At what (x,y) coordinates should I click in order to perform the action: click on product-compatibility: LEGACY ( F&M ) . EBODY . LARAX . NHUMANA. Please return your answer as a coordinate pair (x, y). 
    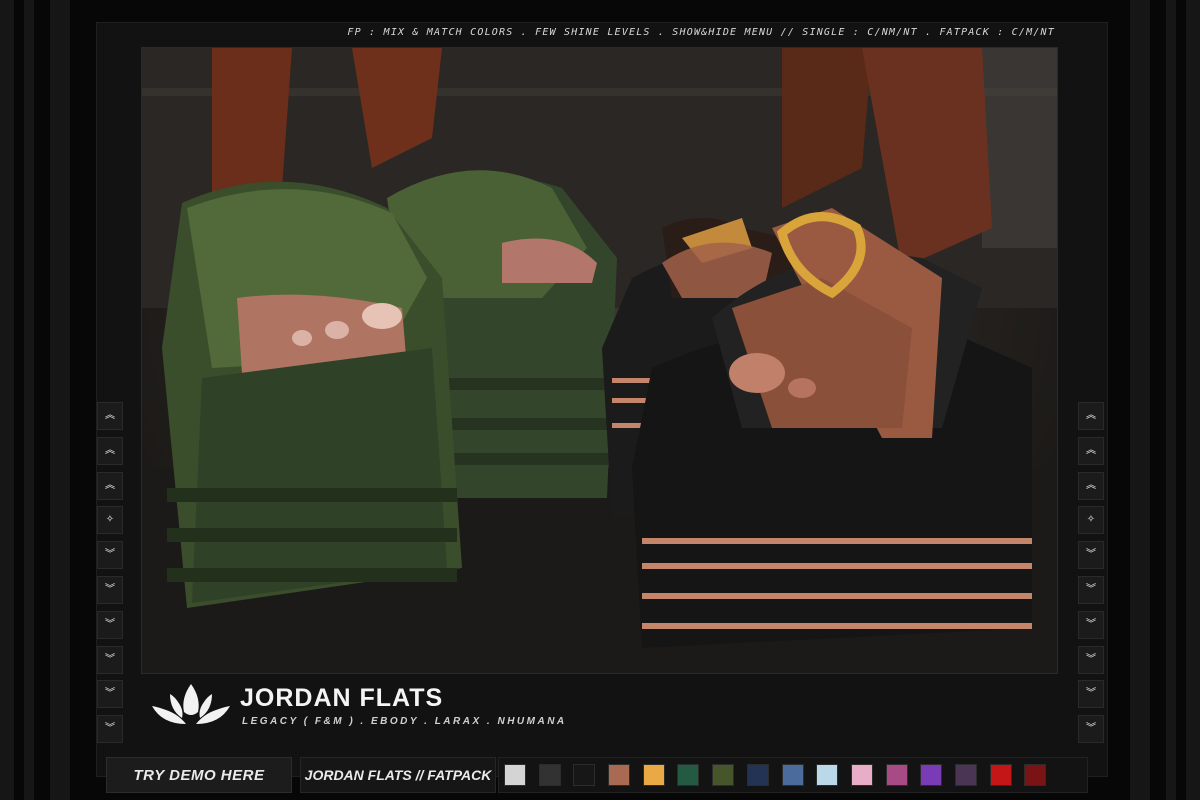
    Looking at the image, I should click on (404, 721).